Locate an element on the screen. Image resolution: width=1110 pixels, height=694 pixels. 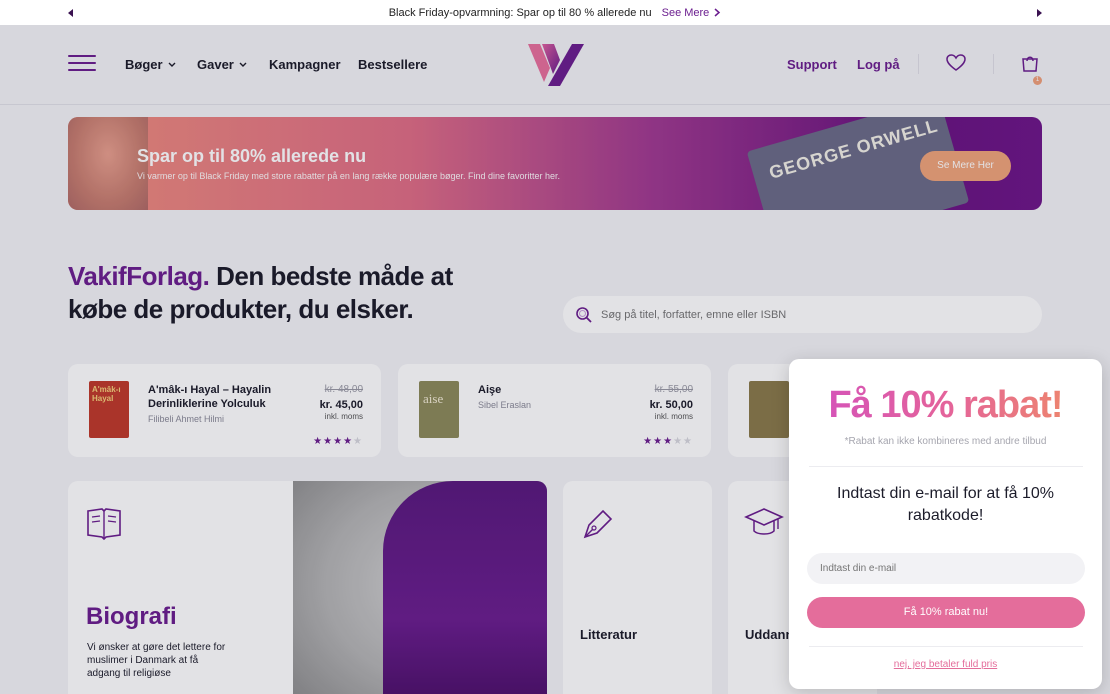
decline-discount-link: nej, jeg betaler fuld pris is located at coordinates (945, 664).